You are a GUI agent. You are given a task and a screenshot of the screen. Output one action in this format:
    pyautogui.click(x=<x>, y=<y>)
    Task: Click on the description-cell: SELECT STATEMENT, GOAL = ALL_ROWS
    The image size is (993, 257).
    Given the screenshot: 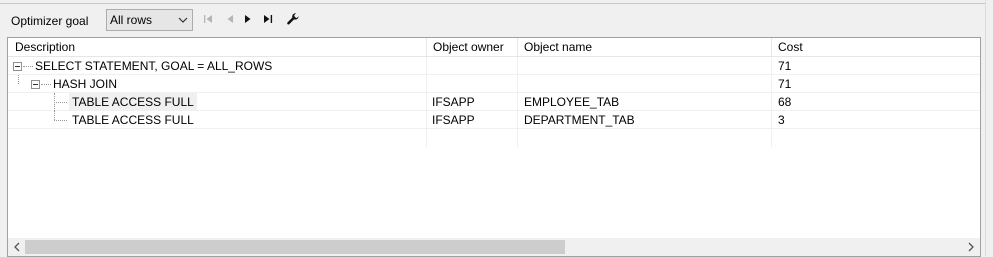 What is the action you would take?
    pyautogui.click(x=154, y=66)
    